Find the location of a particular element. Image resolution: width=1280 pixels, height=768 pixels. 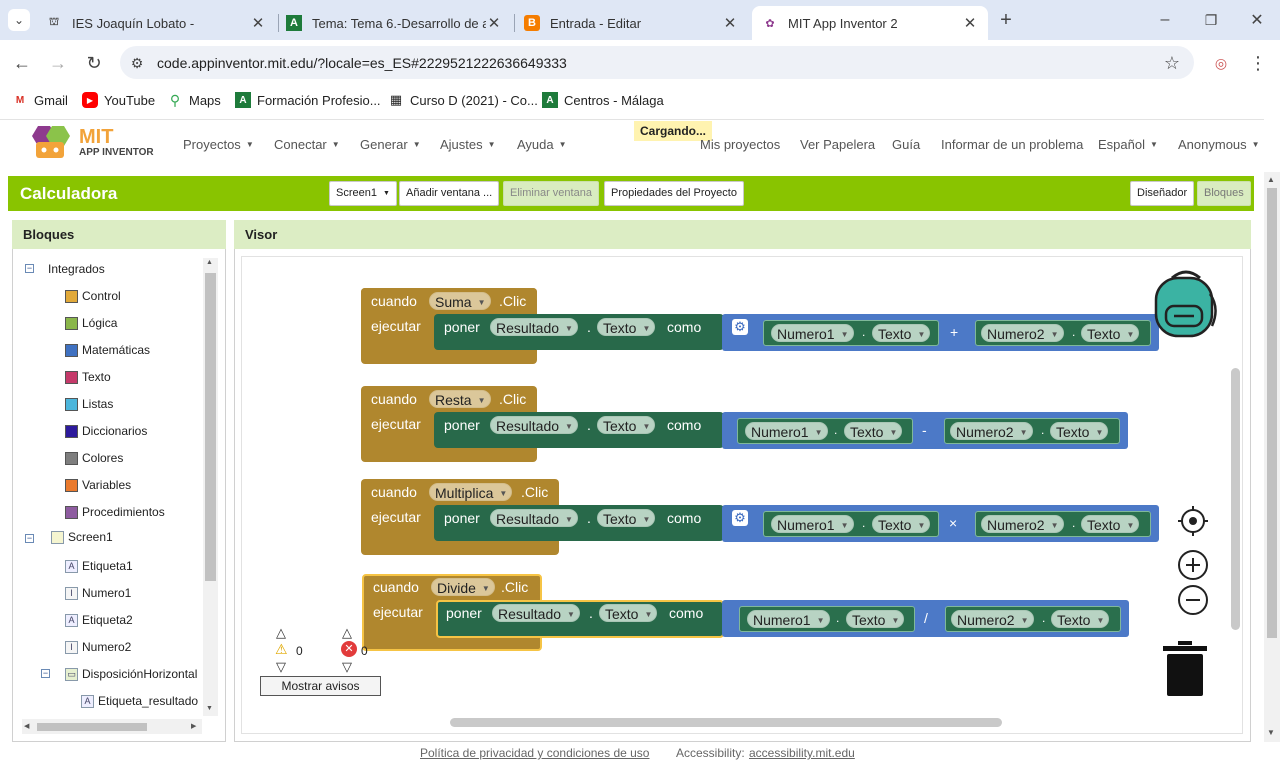

menu-user: Anonymous ▼ is located at coordinates (1219, 144).